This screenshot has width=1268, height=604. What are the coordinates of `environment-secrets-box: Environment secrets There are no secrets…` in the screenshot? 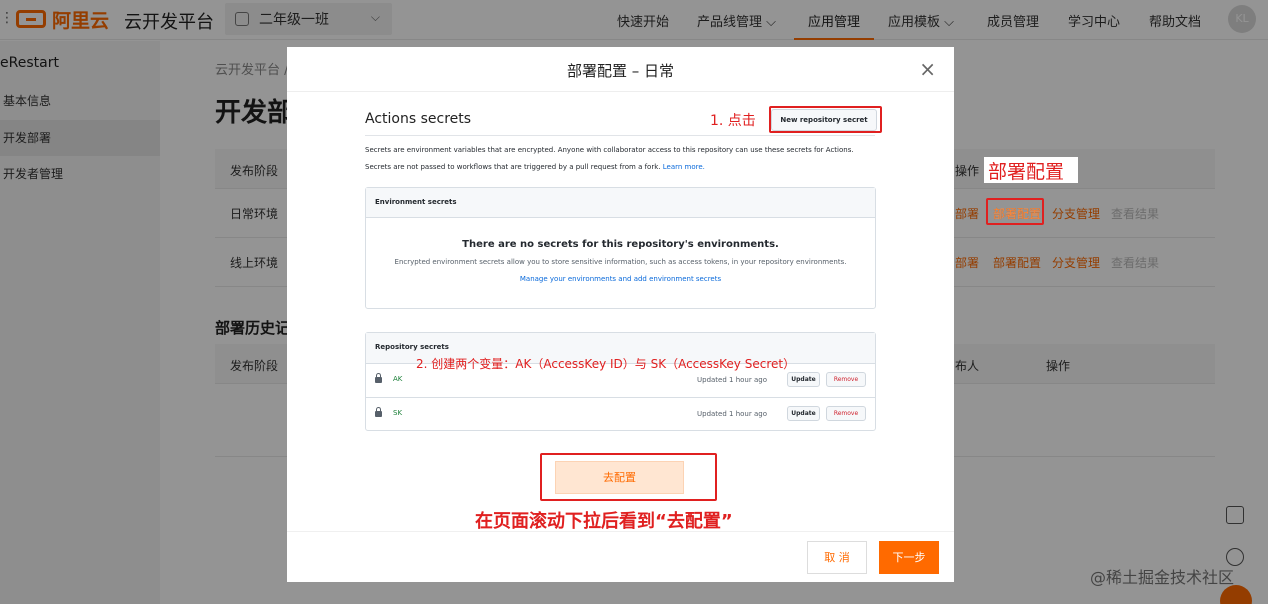 It's located at (620, 248).